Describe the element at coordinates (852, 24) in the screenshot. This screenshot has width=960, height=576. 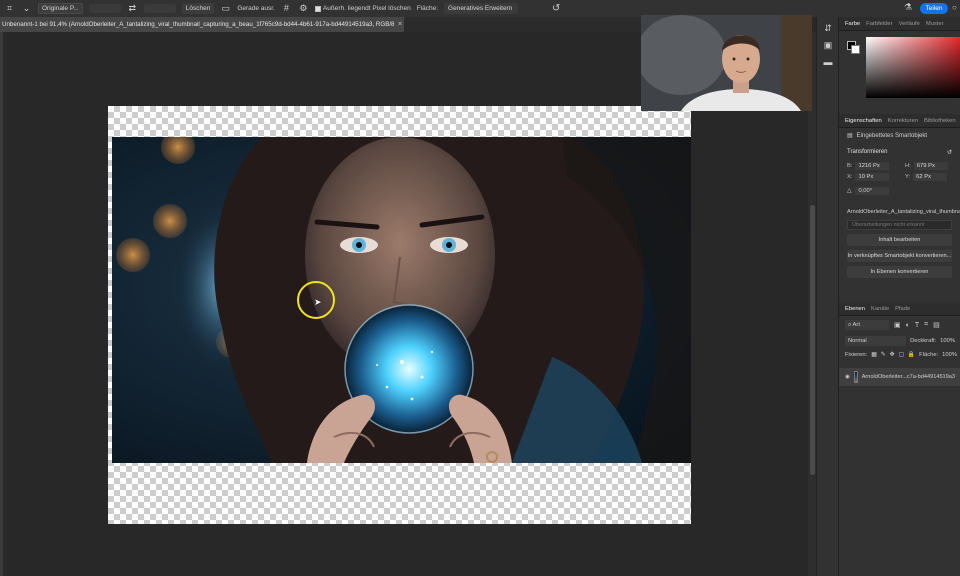
I see `tab-color: Farbe` at that location.